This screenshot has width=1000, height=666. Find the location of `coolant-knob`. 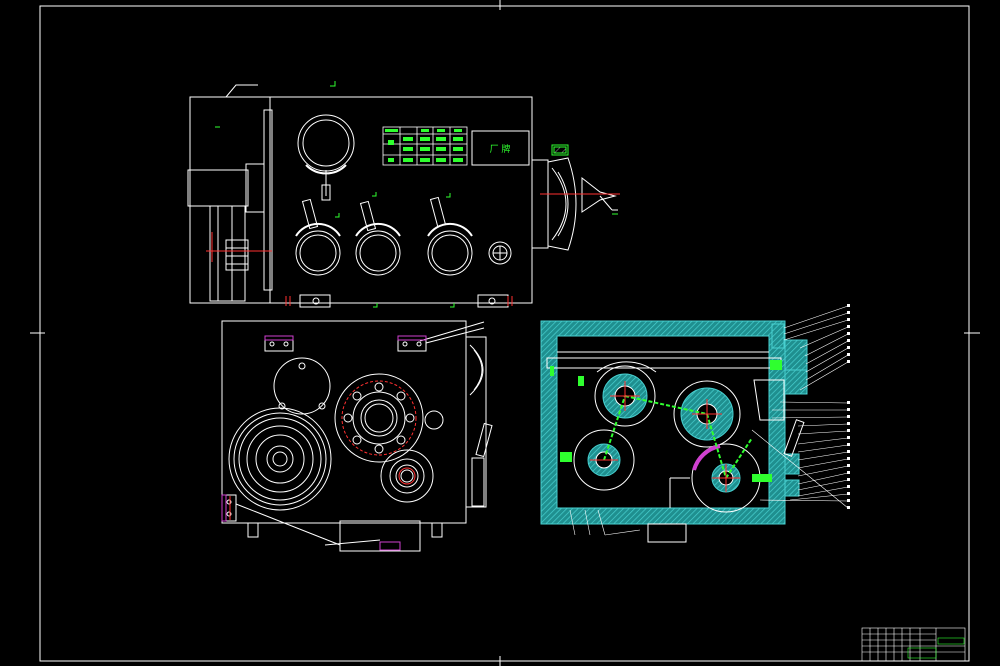

coolant-knob is located at coordinates (500, 253).